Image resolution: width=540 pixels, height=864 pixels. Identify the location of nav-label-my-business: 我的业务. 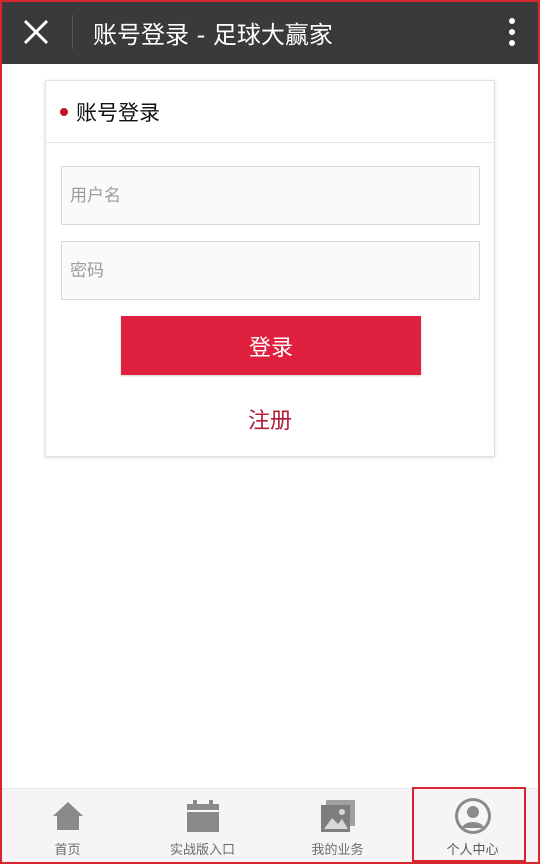
(337, 850).